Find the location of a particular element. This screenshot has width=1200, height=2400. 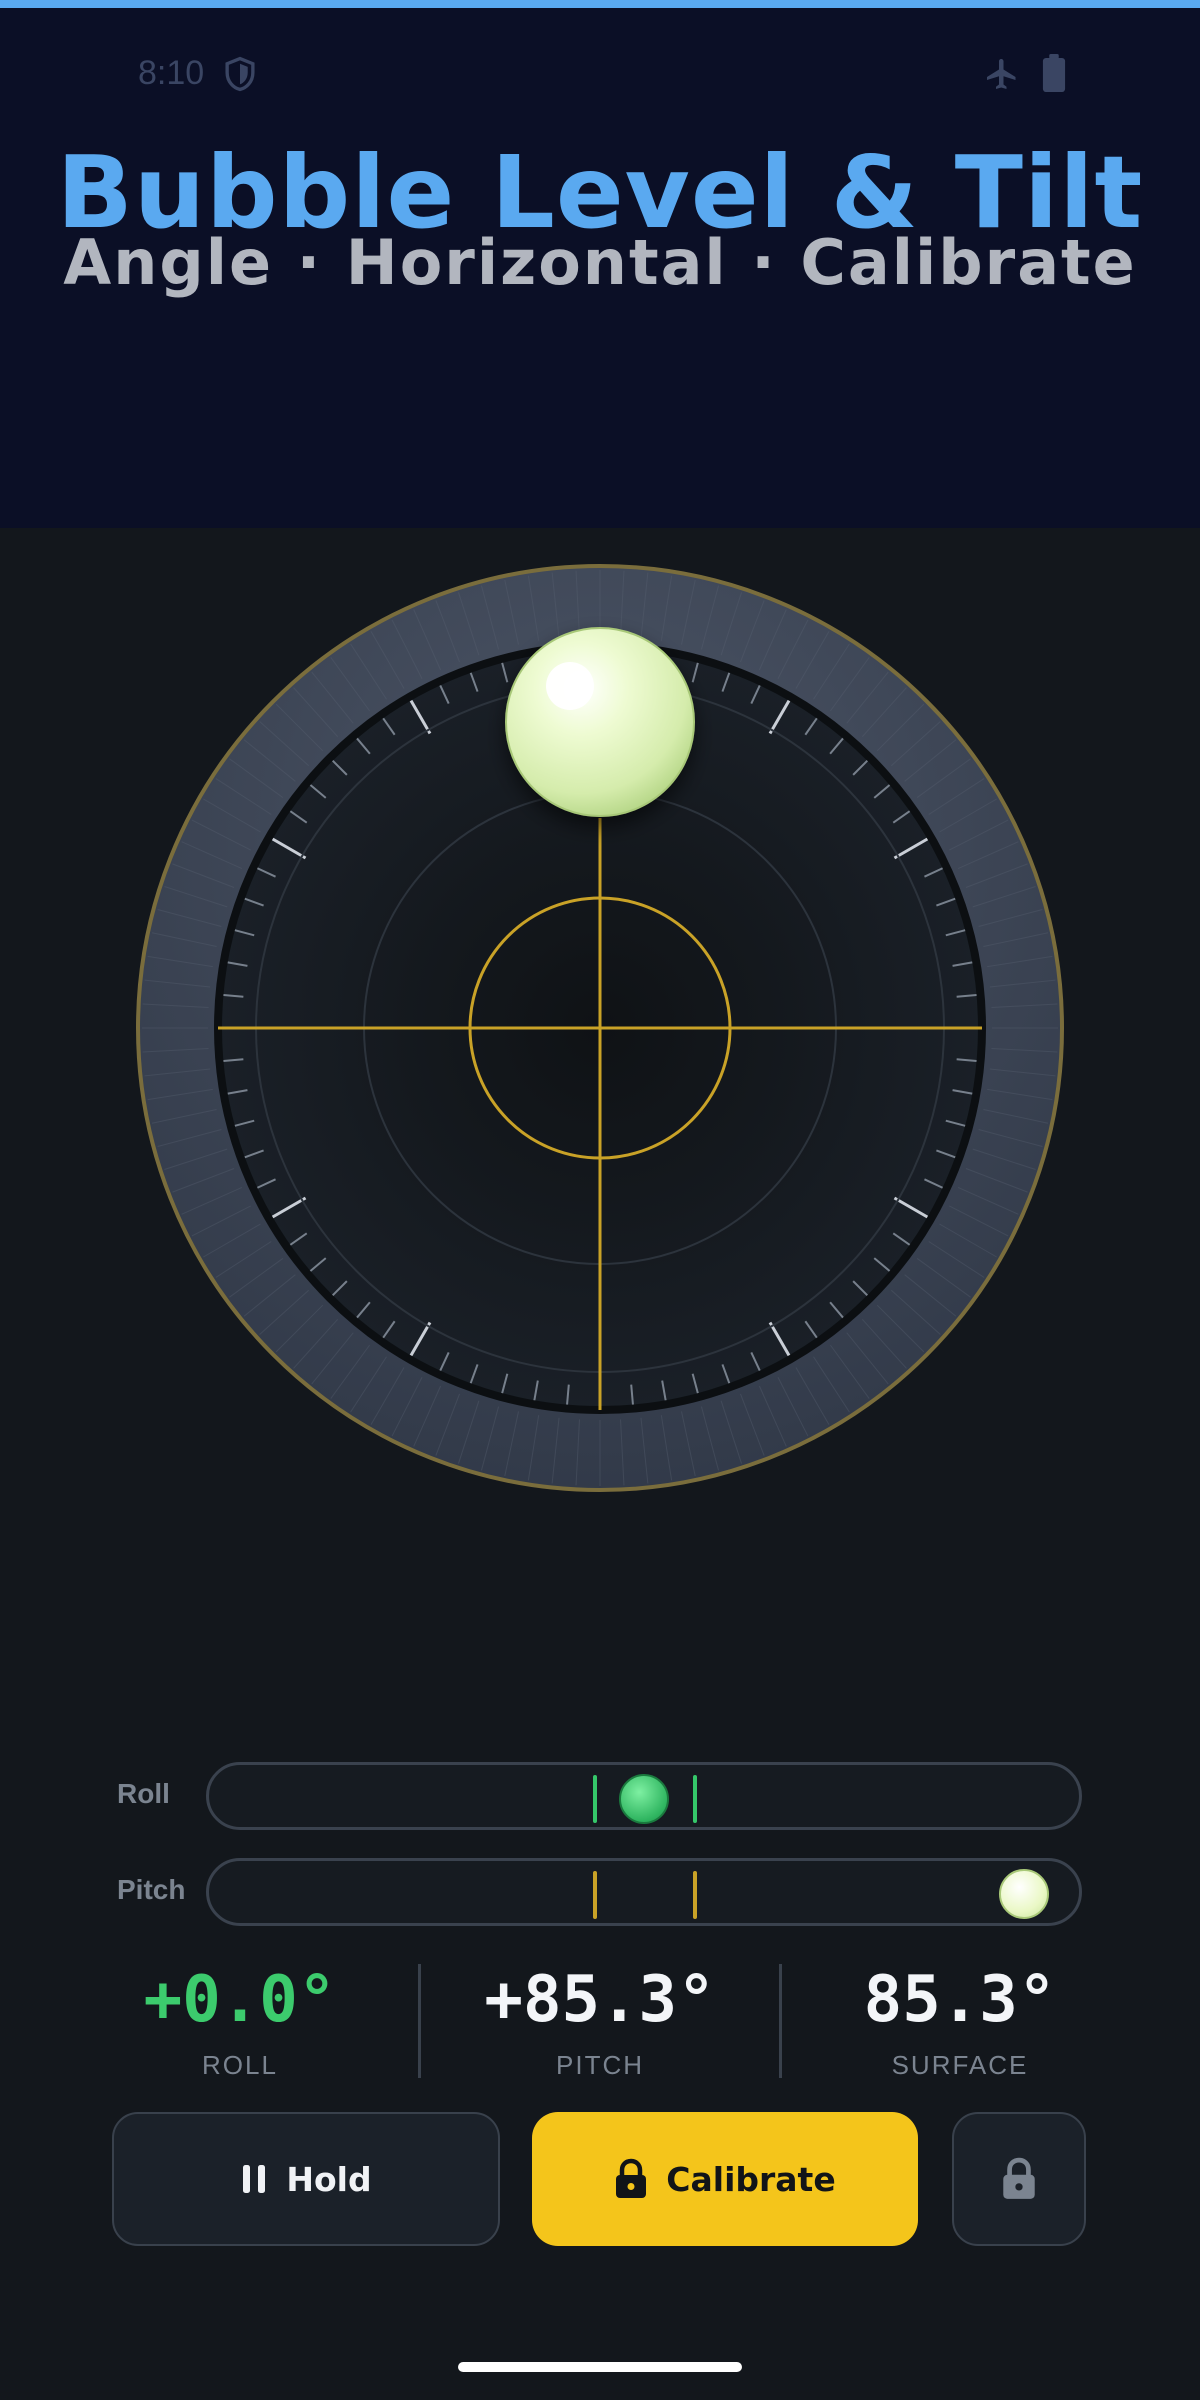

pitch-track-row: Pitch is located at coordinates (600, 1895).